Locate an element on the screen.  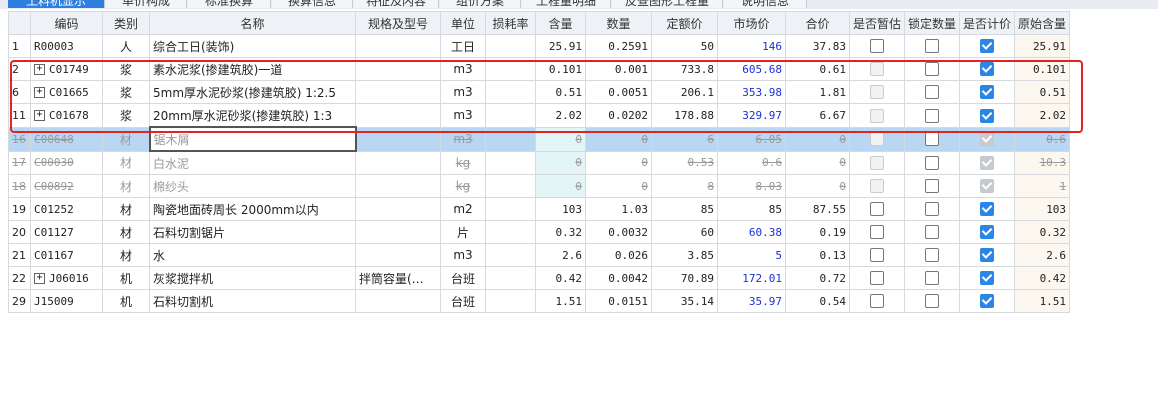
fixed-price-cell: 0.53 is located at coordinates (684, 162).